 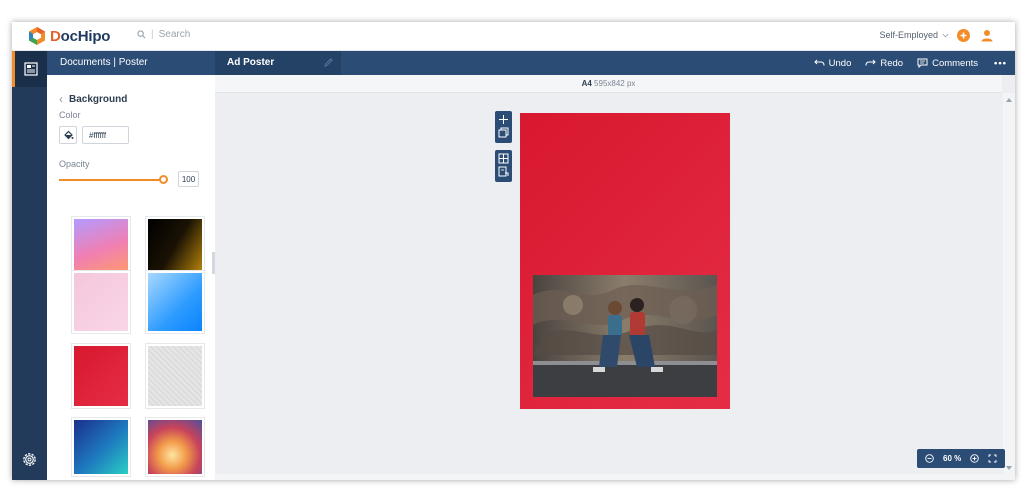 I want to click on logo-text: DocHipo, so click(x=80, y=36).